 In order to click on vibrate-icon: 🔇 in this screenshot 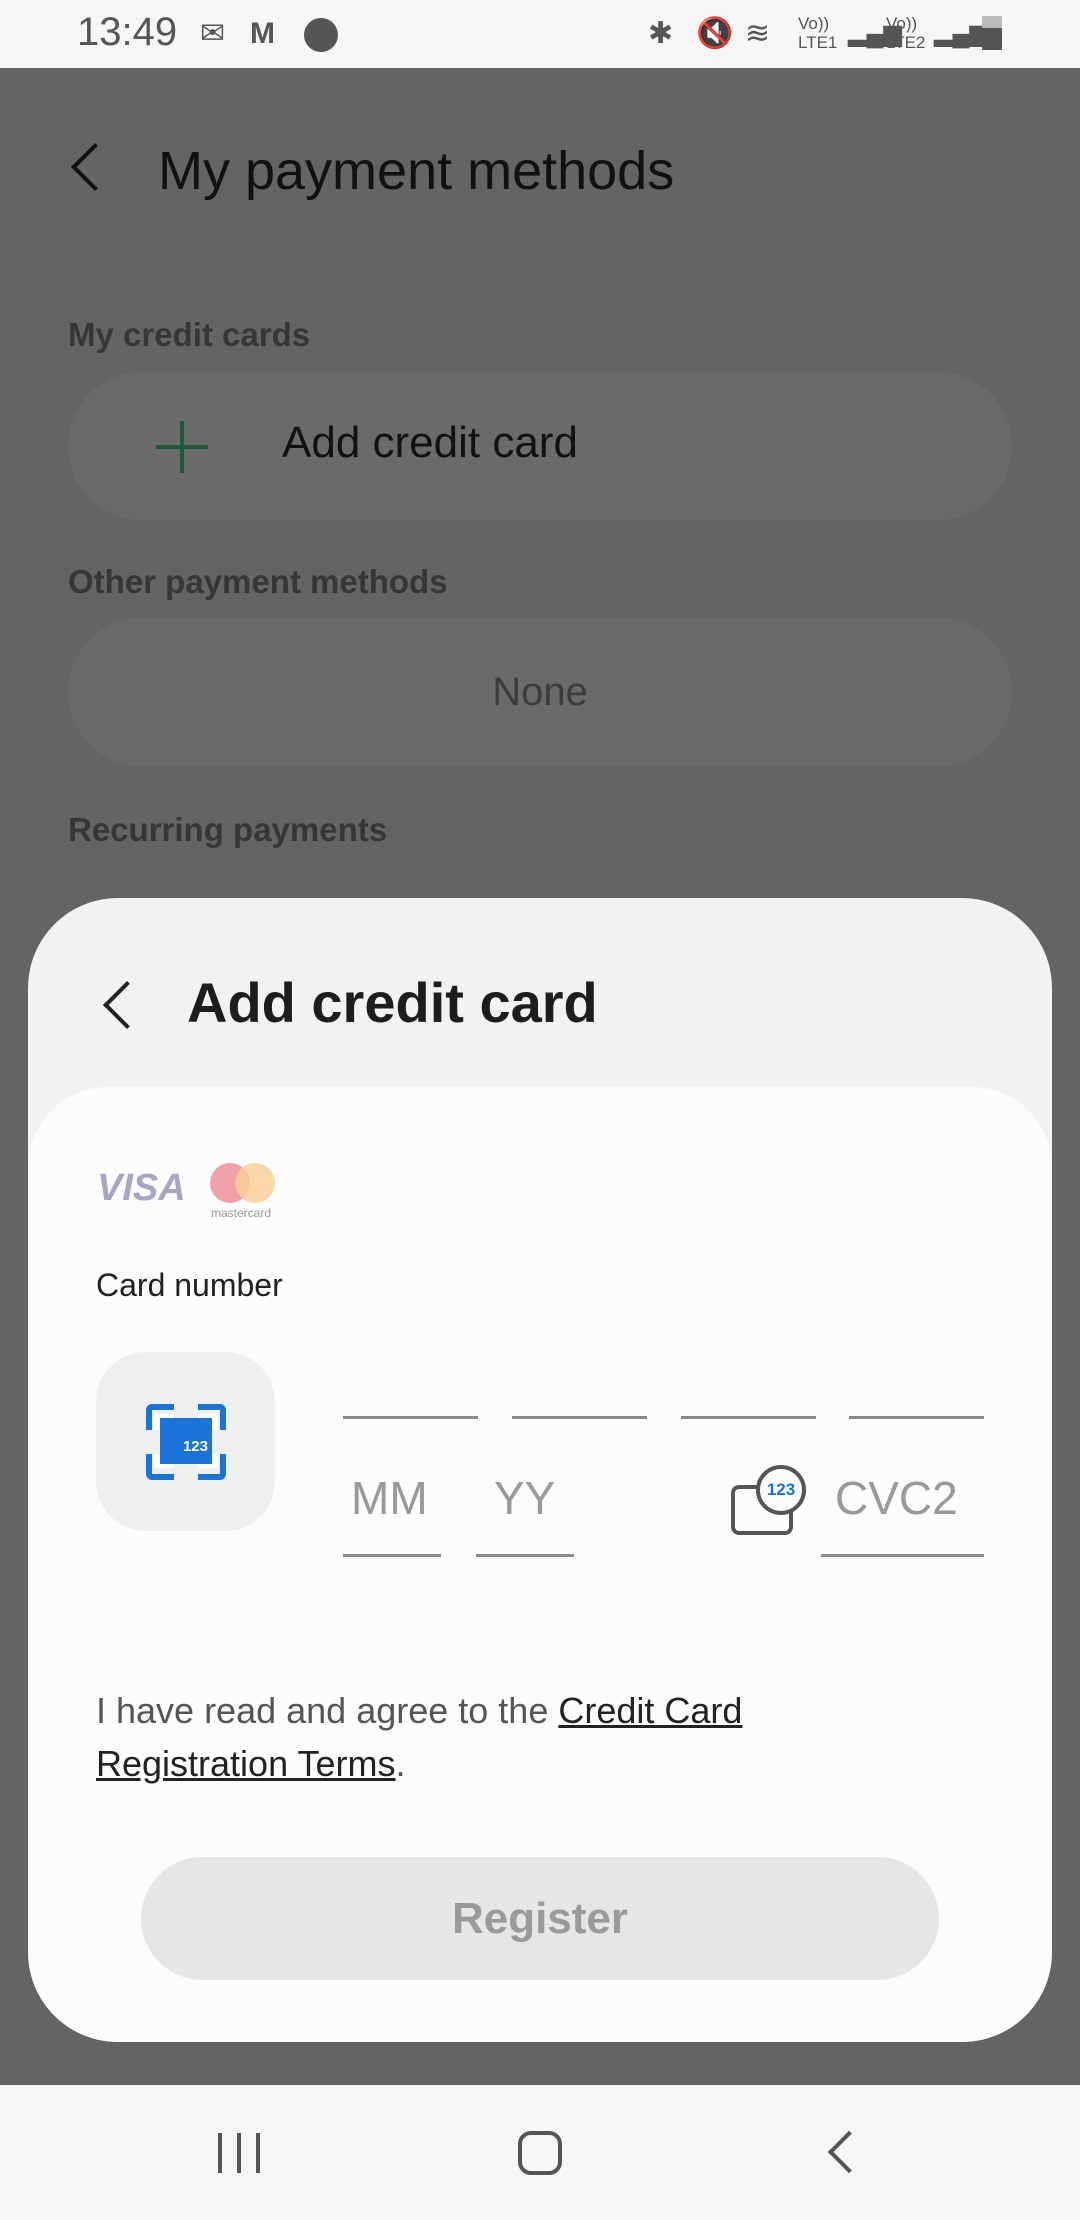, I will do `click(715, 33)`.